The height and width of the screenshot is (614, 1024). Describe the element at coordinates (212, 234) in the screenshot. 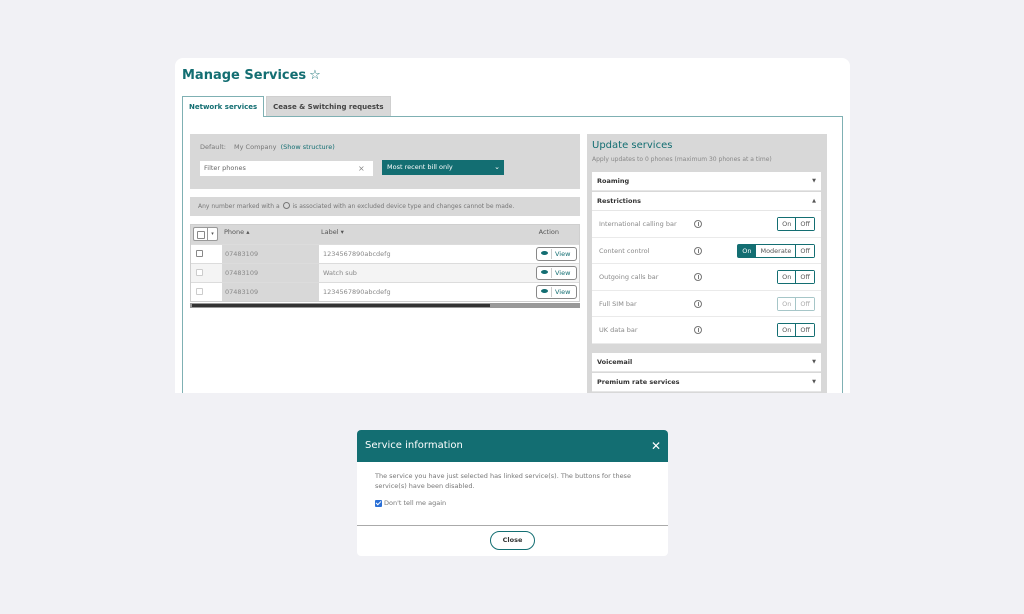

I see `caret-down-icon: ▾` at that location.